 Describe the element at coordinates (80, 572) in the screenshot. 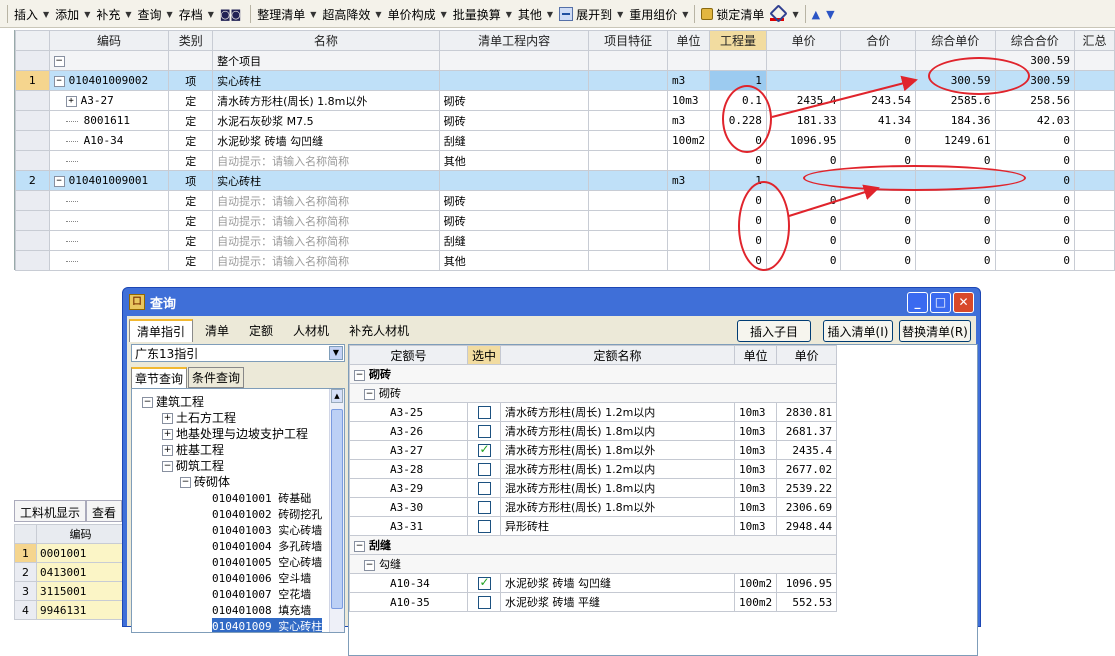

I see `material-code: 0413001` at that location.